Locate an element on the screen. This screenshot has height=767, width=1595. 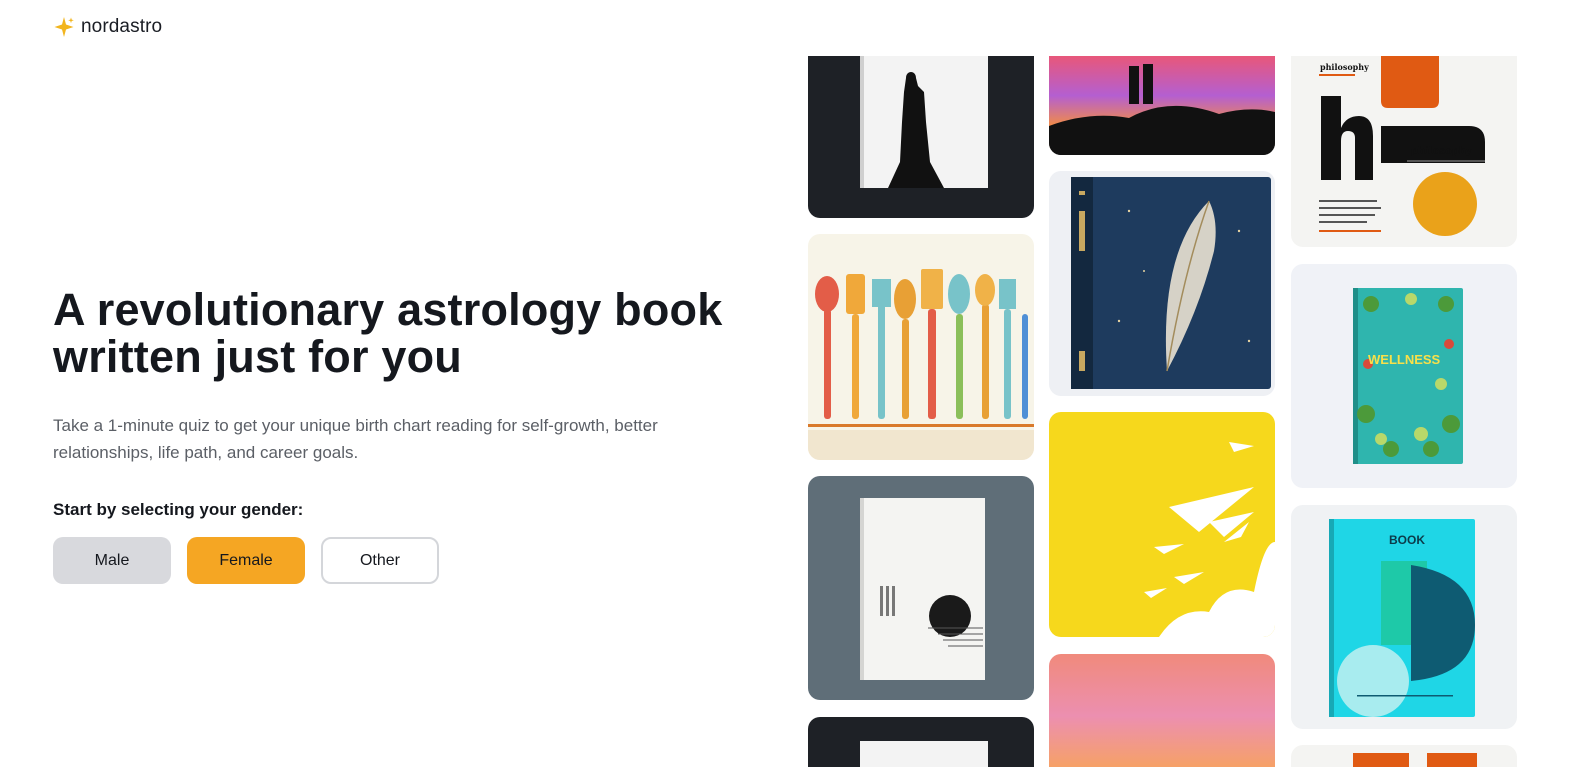
male-button: Male is located at coordinates (112, 560).